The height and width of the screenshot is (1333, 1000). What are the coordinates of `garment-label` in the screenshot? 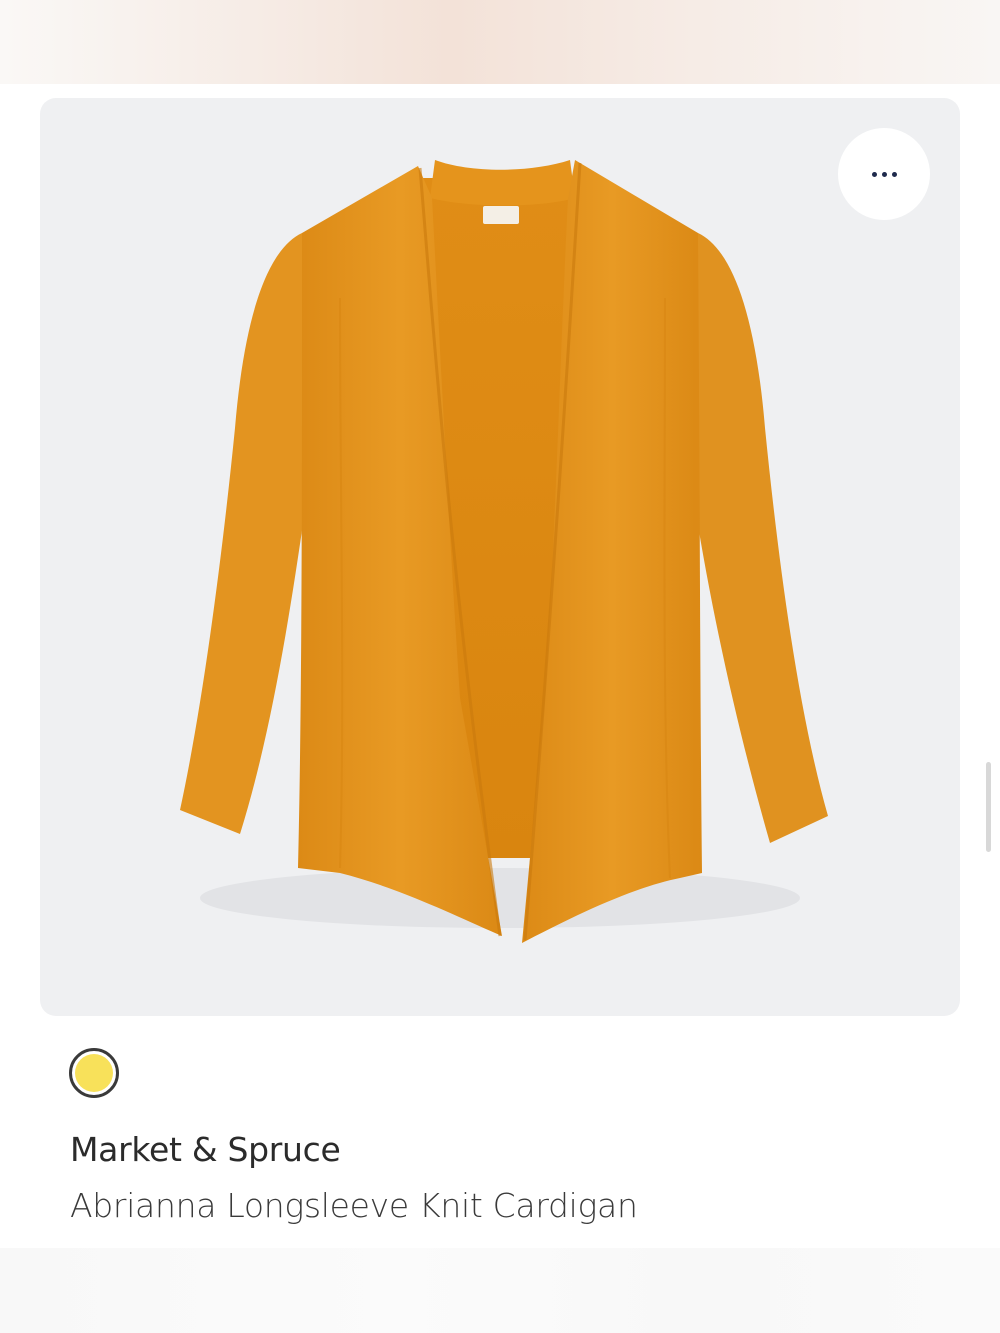 It's located at (501, 215).